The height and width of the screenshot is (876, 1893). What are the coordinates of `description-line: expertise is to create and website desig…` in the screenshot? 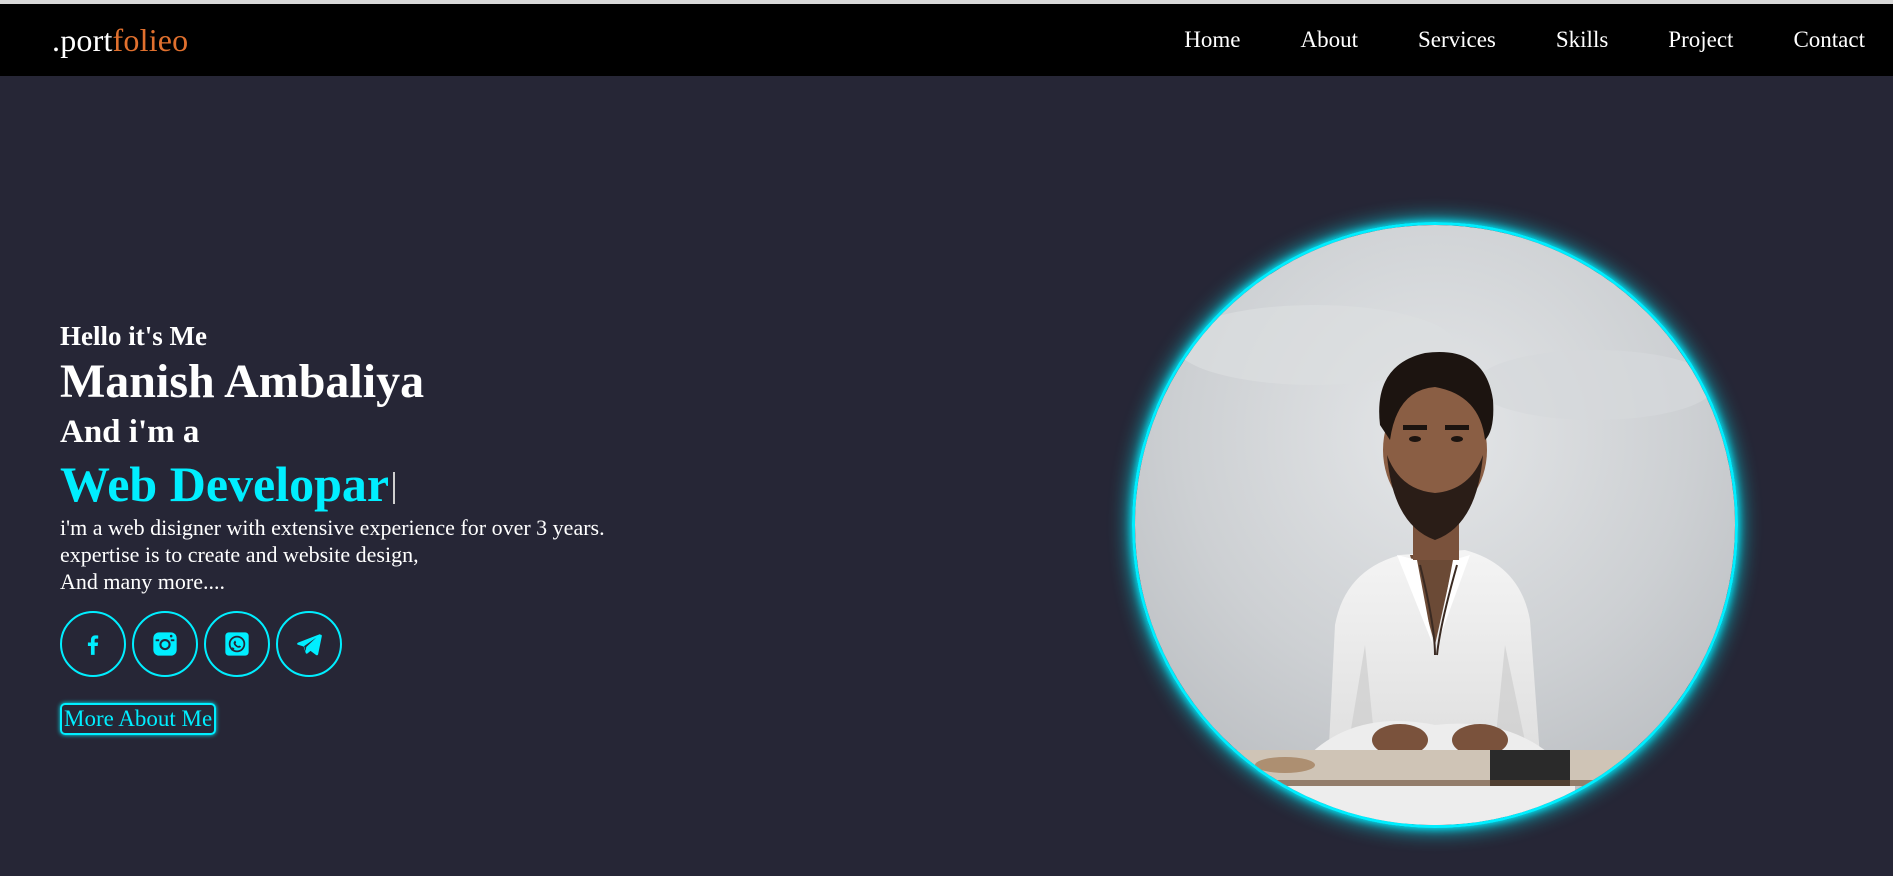 It's located at (239, 554).